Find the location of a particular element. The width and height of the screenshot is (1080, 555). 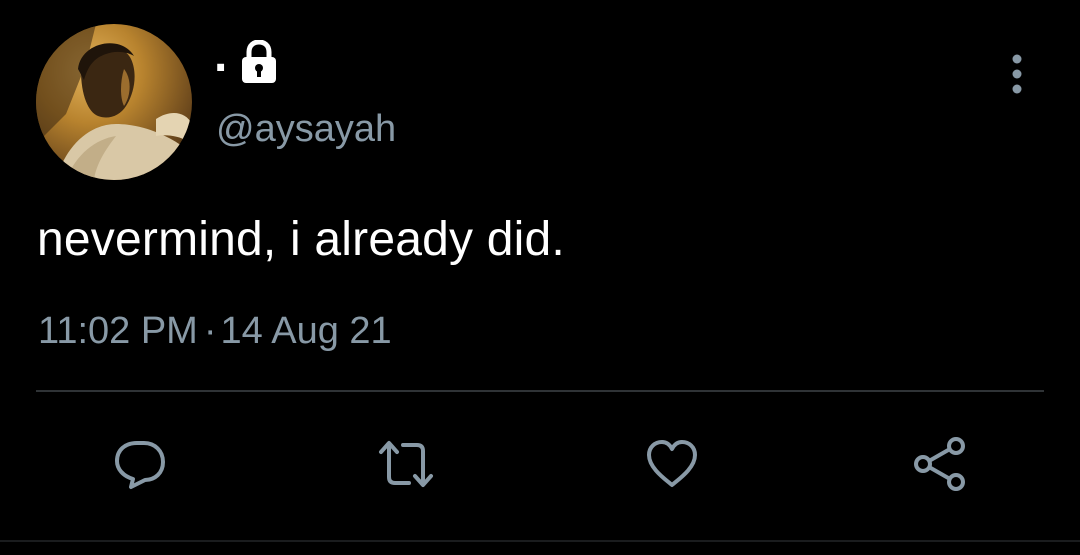

retweet-button is located at coordinates (406, 464).